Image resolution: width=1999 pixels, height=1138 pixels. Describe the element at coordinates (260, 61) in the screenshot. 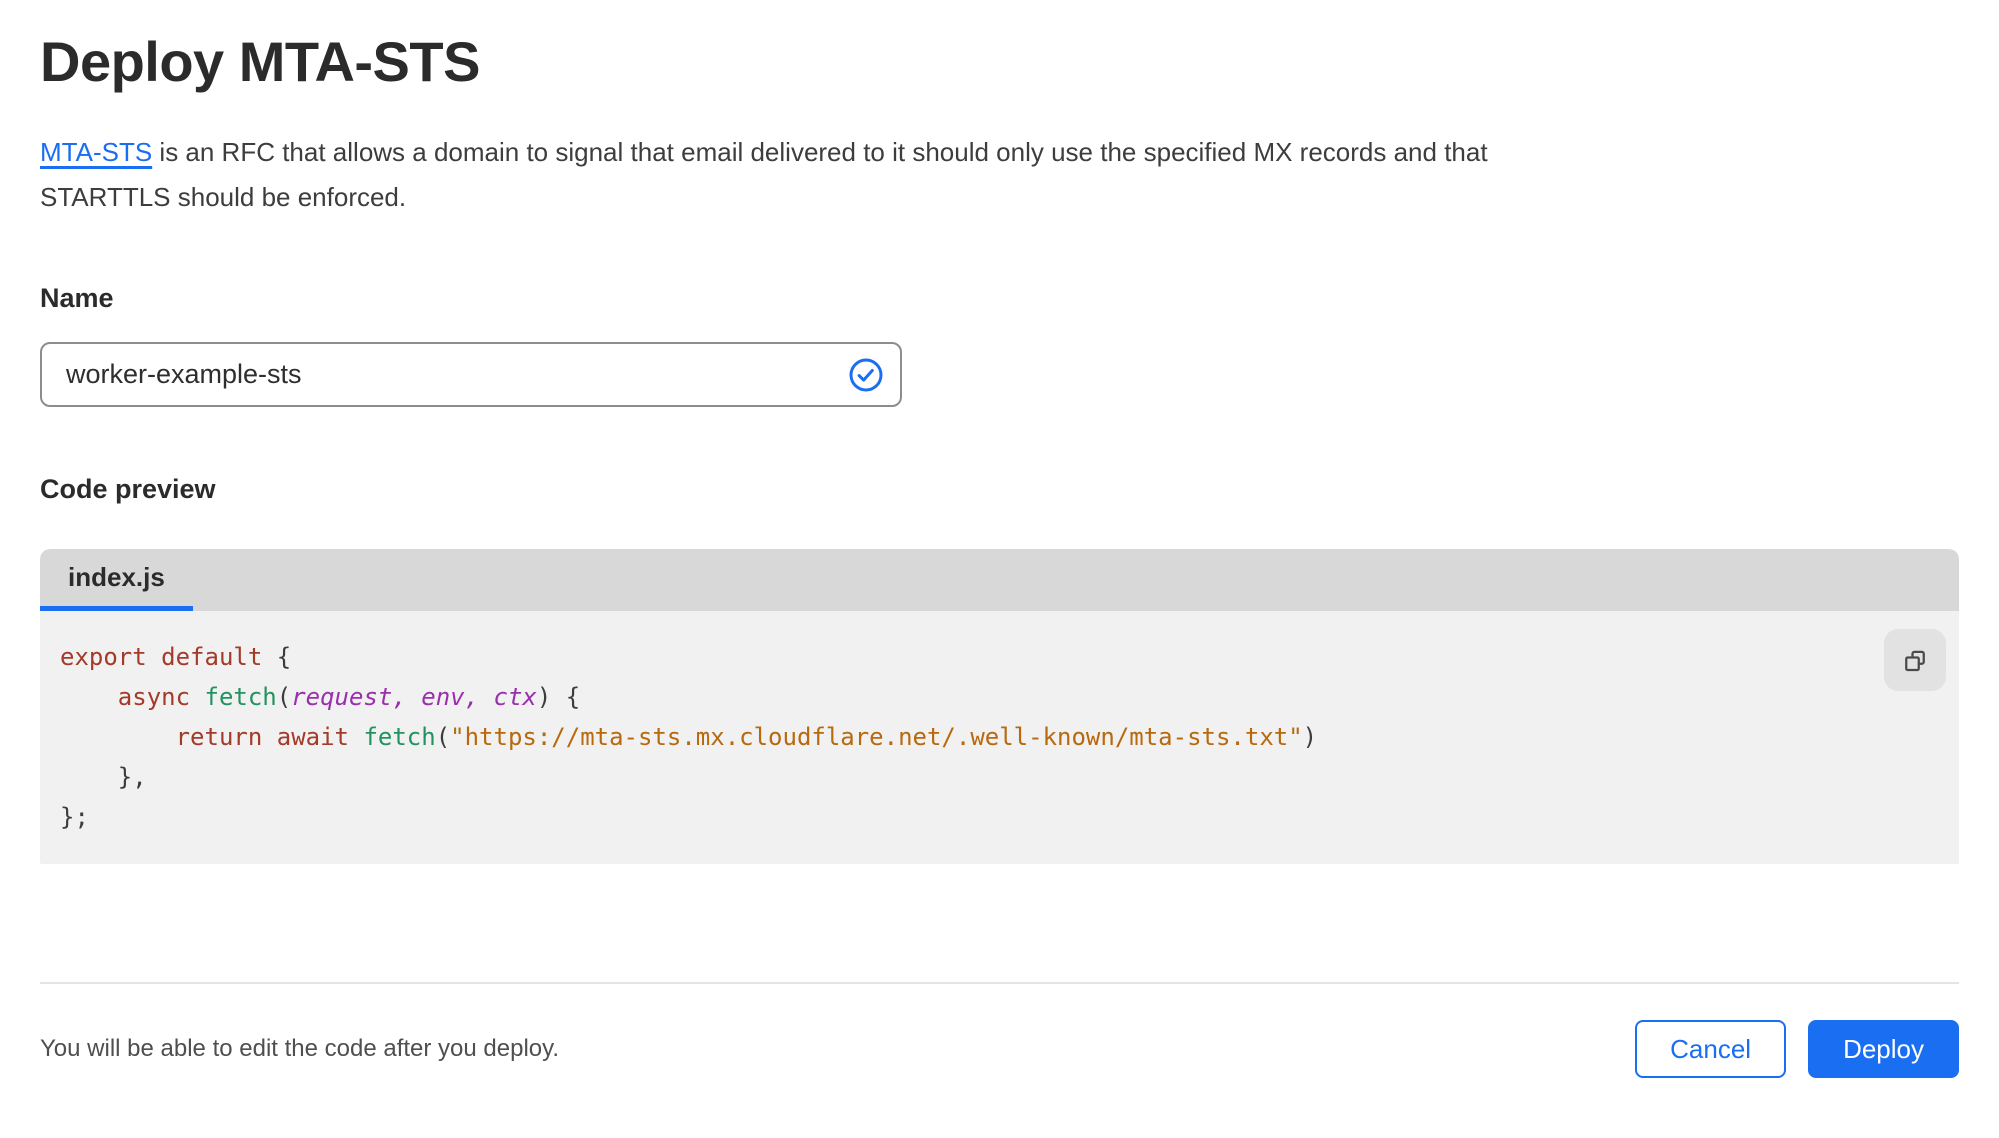

I see `page-title: Deploy MTA-STS` at that location.